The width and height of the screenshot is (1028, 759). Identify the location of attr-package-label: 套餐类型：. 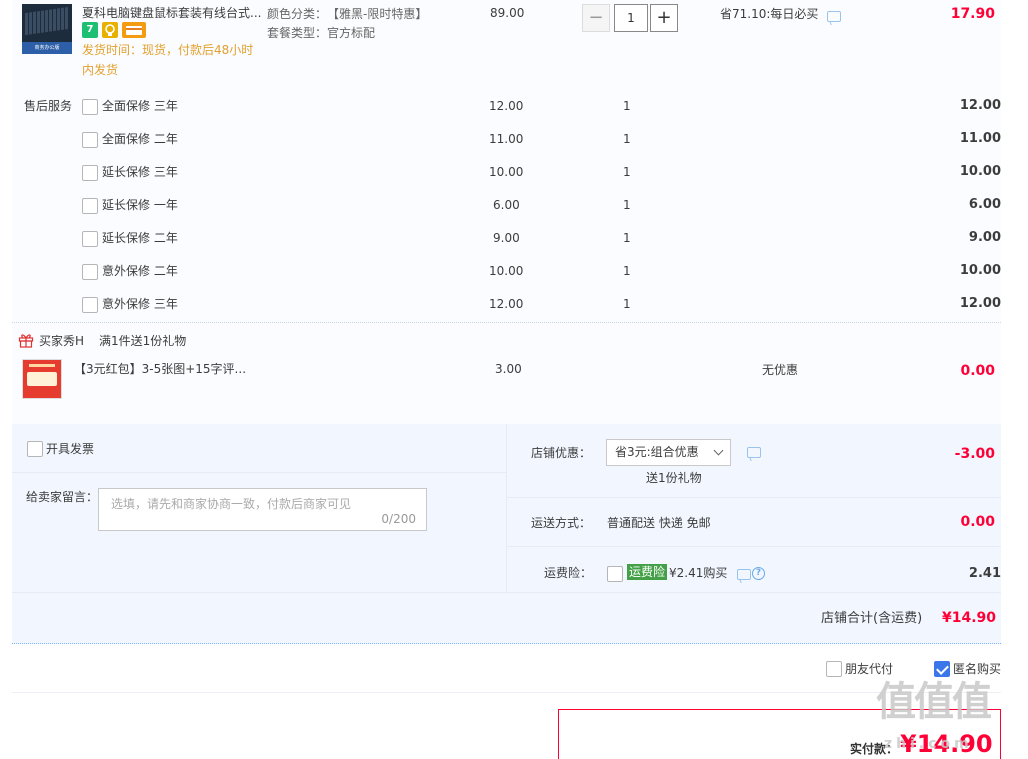
(297, 33).